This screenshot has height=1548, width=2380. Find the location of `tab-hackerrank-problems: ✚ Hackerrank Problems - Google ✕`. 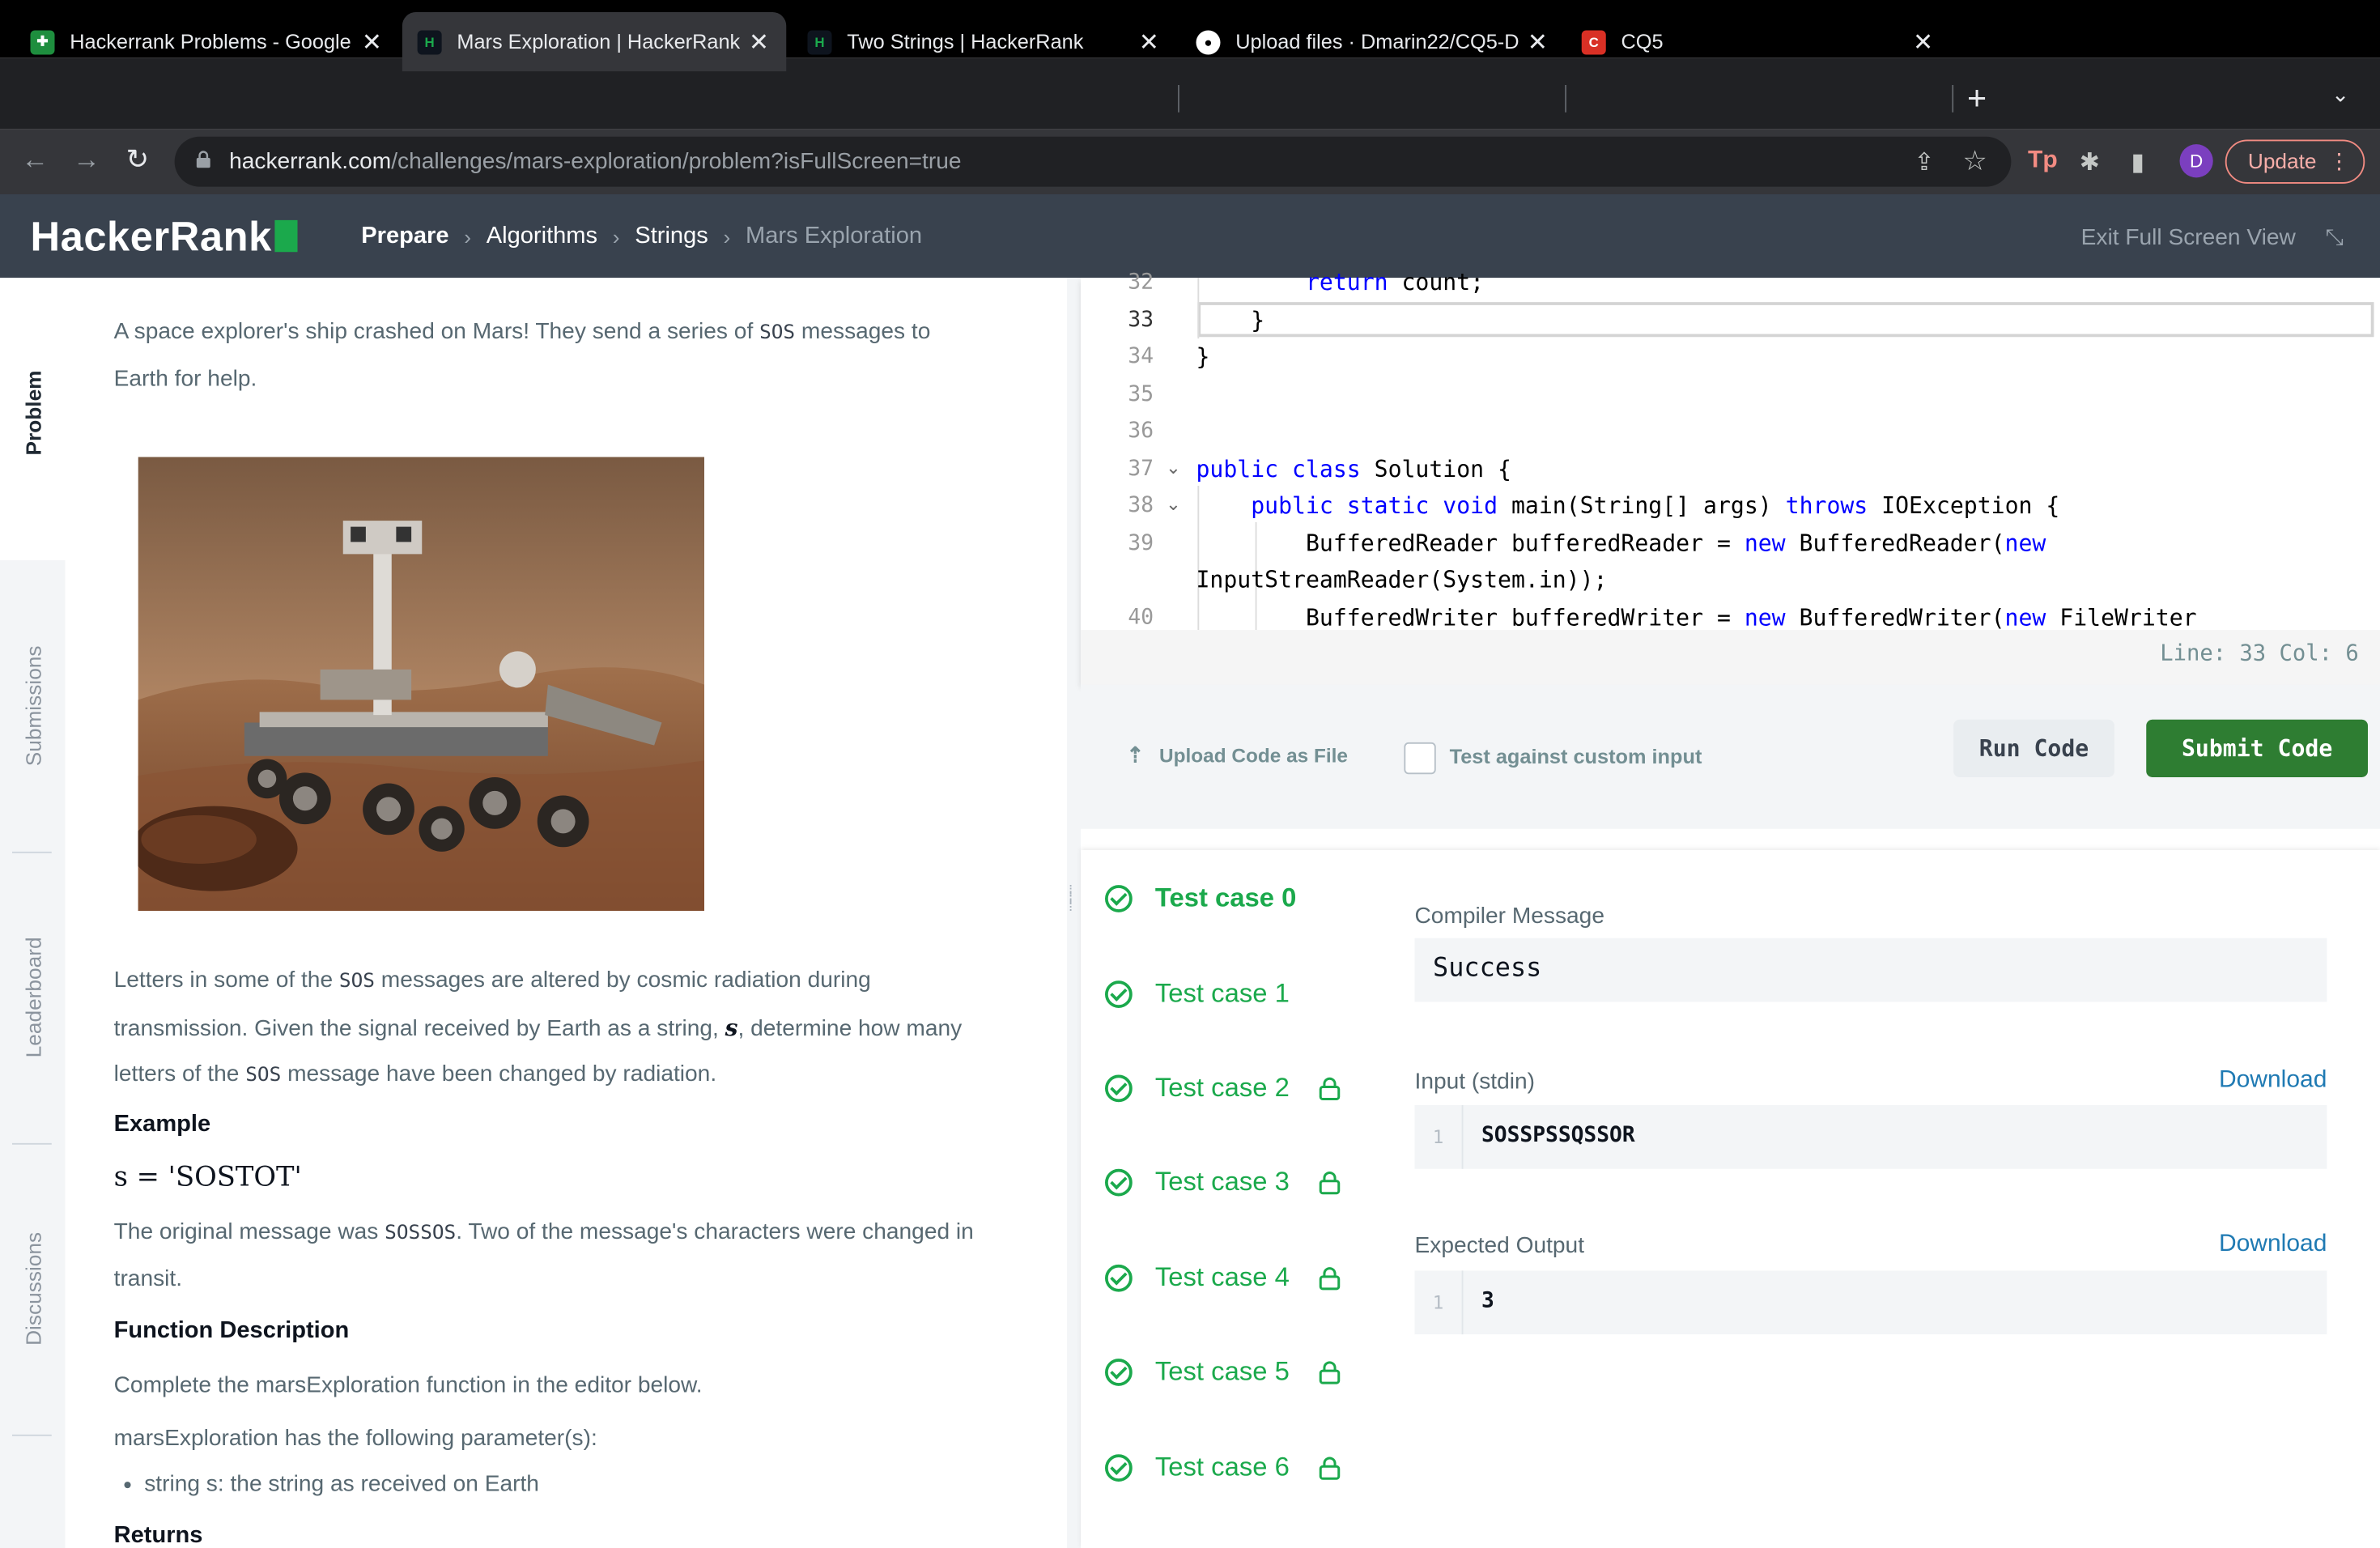

tab-hackerrank-problems: ✚ Hackerrank Problems - Google ✕ is located at coordinates (207, 42).